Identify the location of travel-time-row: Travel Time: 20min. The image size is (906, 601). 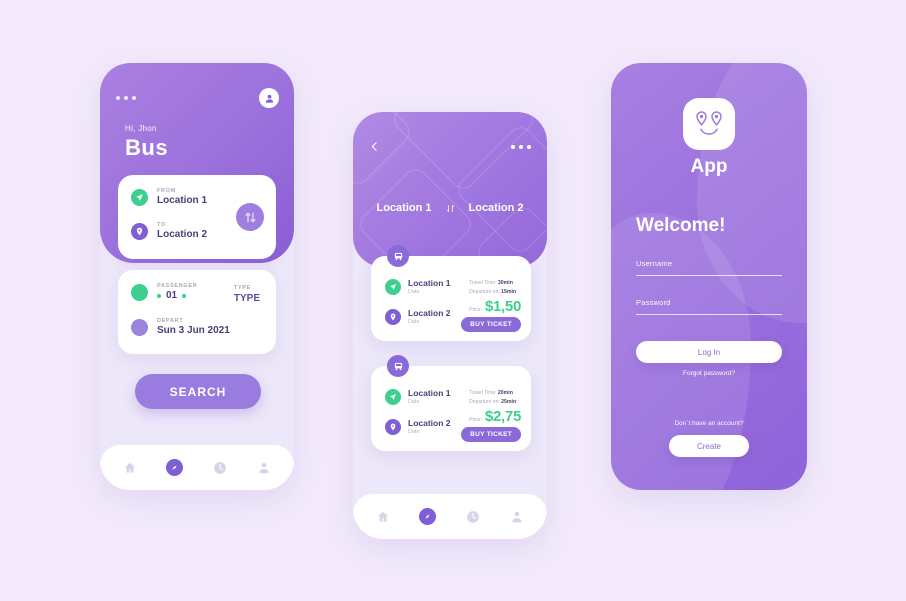
(495, 393).